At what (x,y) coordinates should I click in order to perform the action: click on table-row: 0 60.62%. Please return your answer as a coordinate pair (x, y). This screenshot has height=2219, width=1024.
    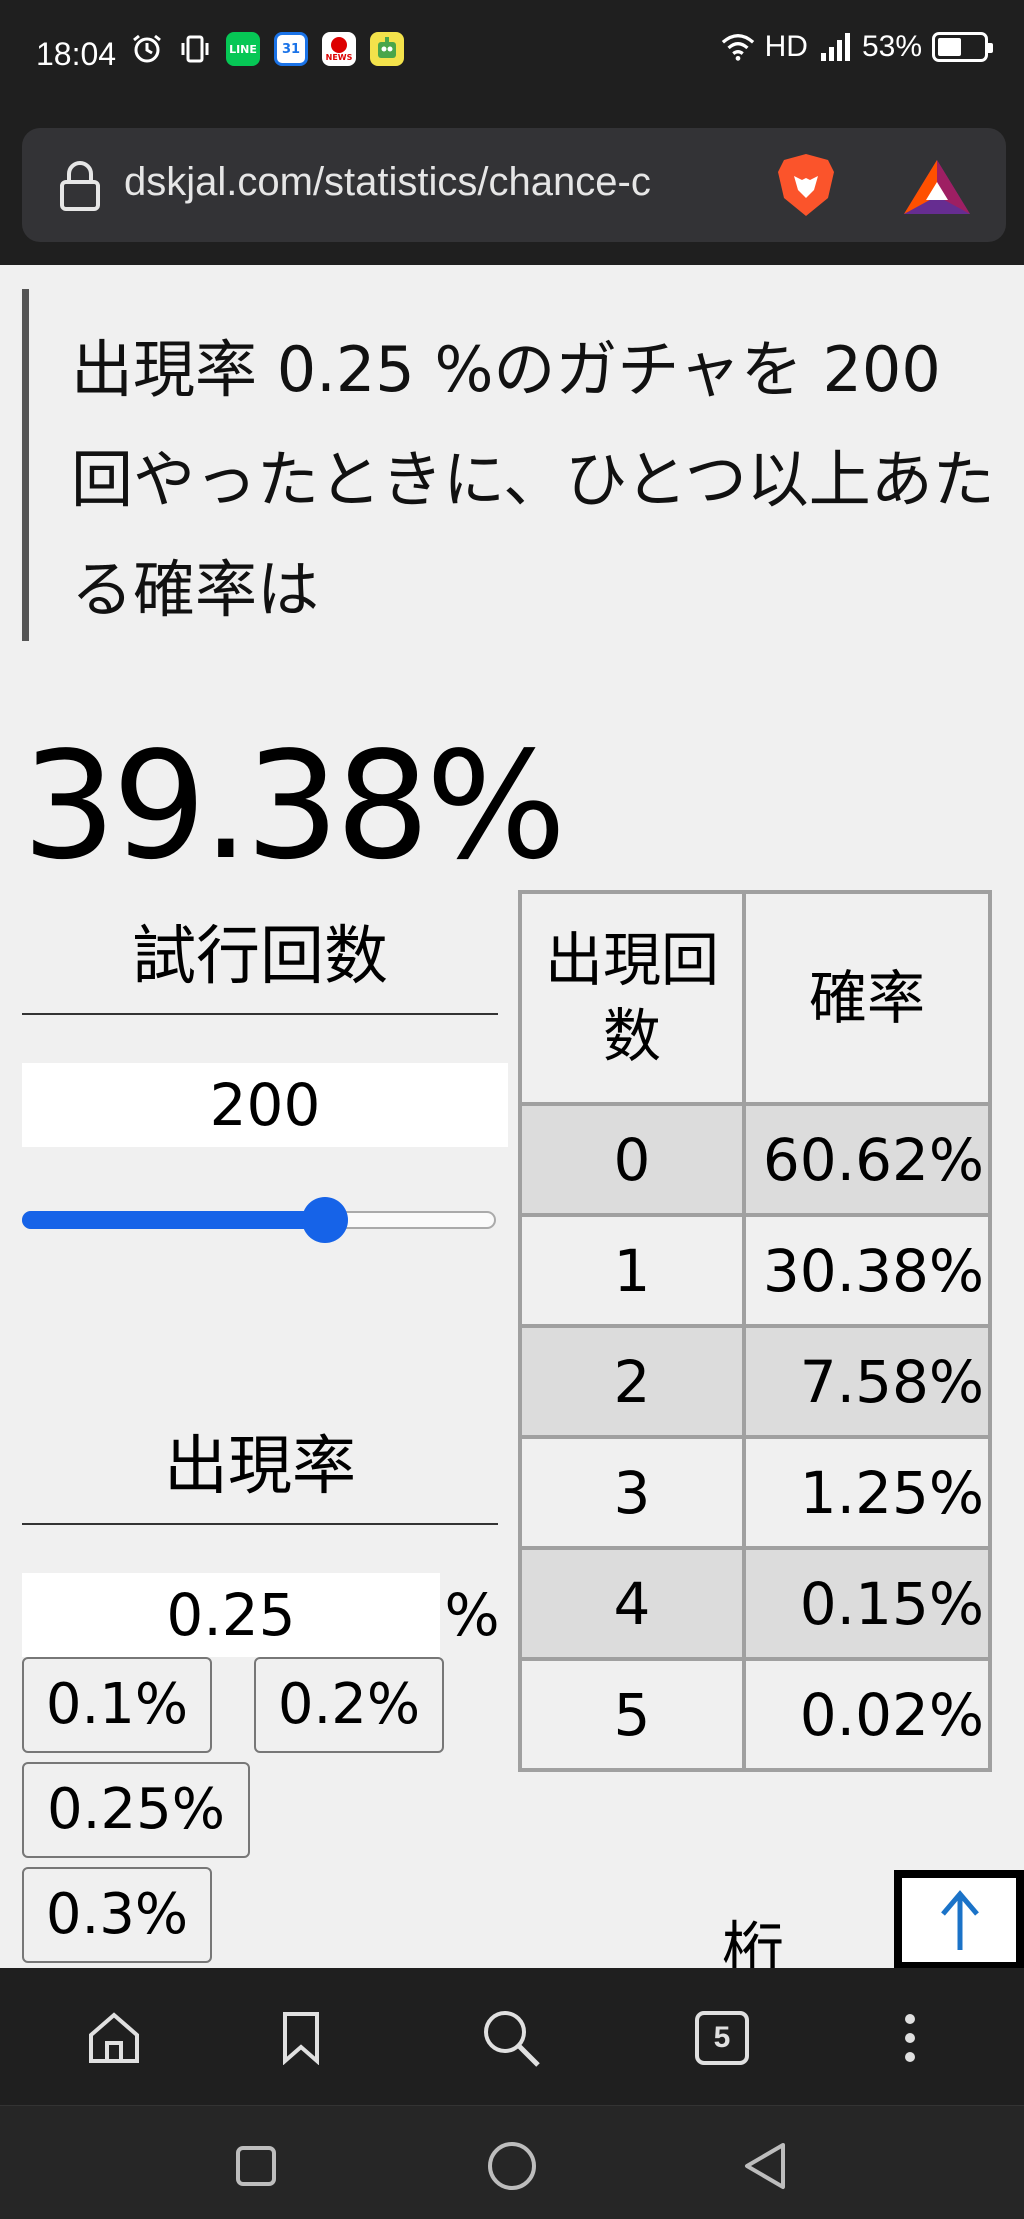
    Looking at the image, I should click on (755, 1159).